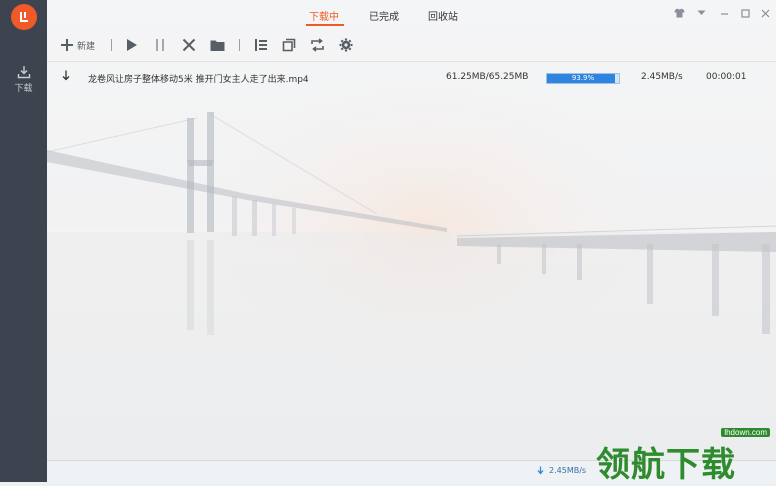 This screenshot has height=486, width=776. I want to click on list-button, so click(261, 45).